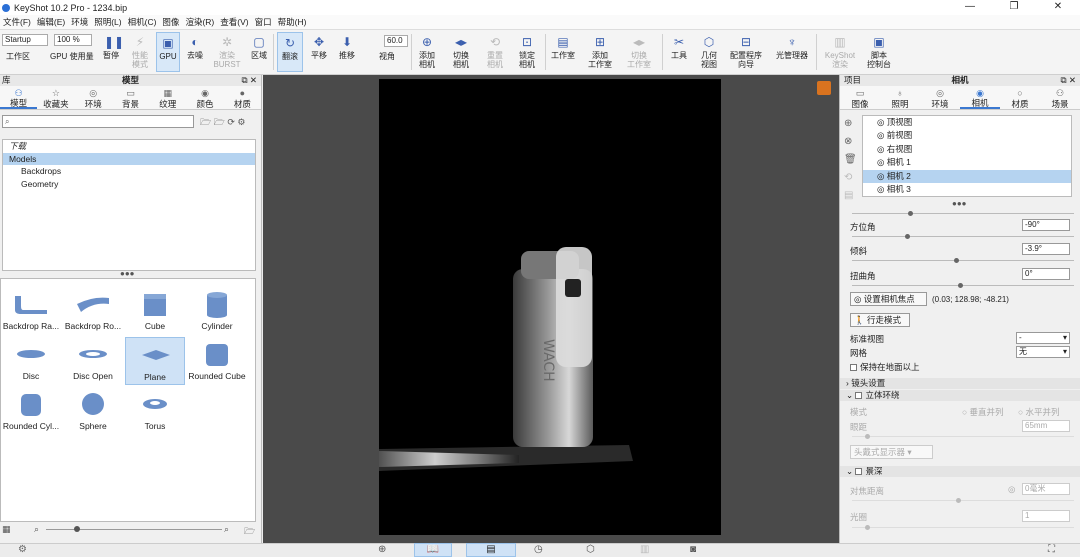 Image resolution: width=1080 pixels, height=557 pixels. Describe the element at coordinates (195, 52) in the screenshot. I see `denoise-button: ◐ 去噪` at that location.